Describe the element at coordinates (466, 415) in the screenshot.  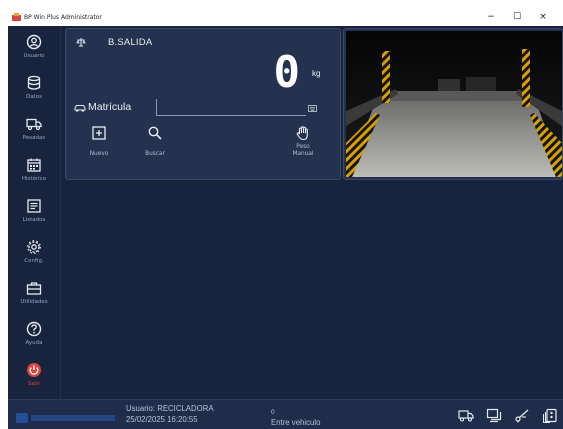
I see `truck-status-icon` at that location.